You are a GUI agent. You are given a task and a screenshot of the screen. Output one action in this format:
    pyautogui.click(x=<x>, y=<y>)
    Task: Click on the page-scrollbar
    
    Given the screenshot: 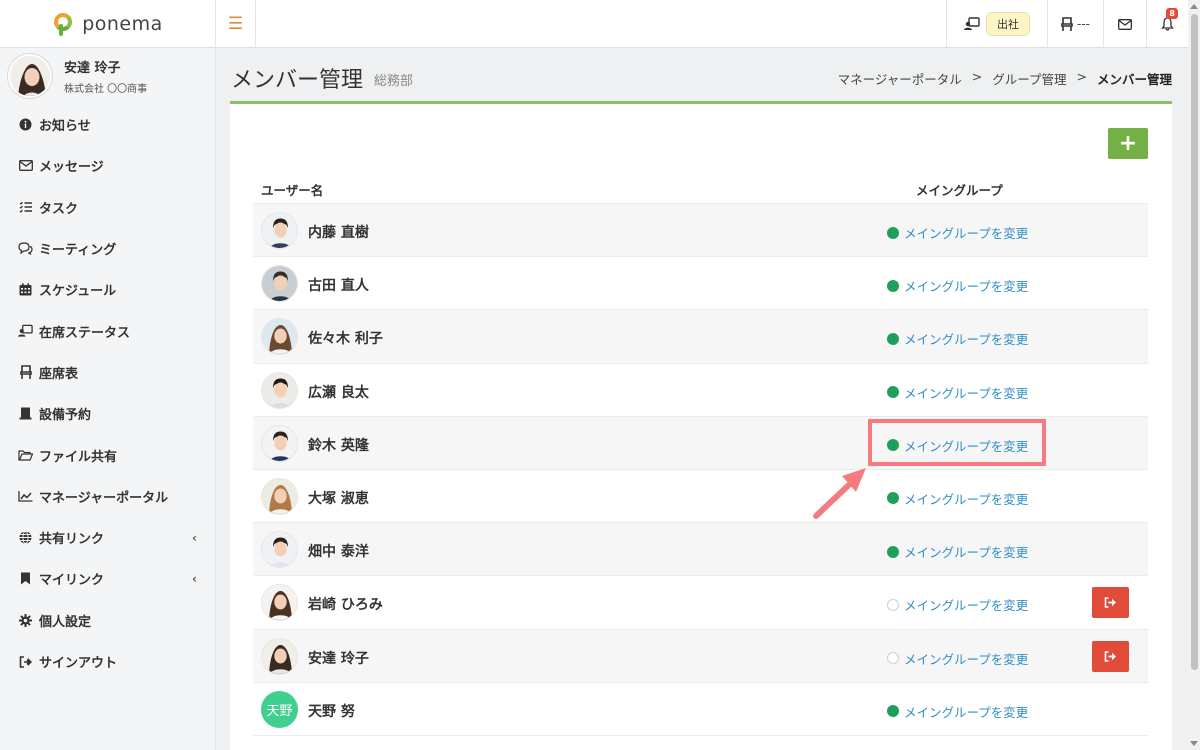 What is the action you would take?
    pyautogui.click(x=1194, y=375)
    